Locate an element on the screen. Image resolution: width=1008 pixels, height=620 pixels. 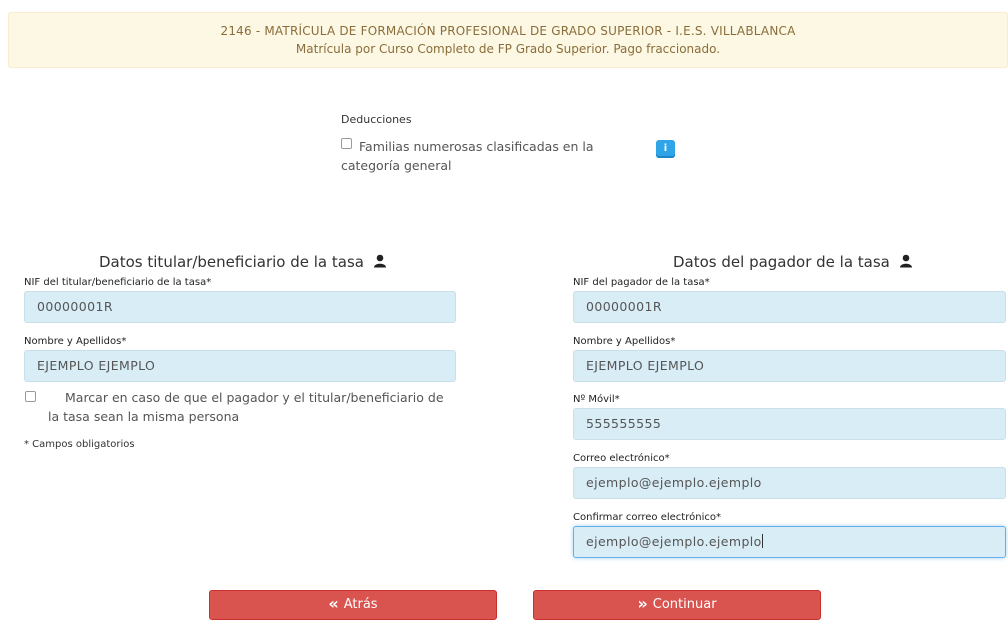
continue-button-label: Continuar is located at coordinates (684, 604).